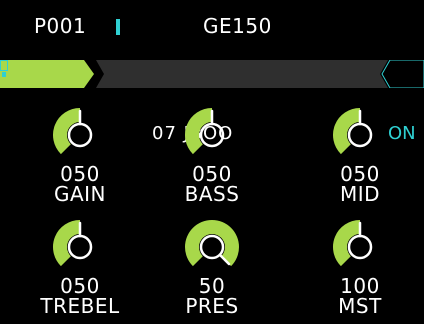 The image size is (424, 324). I want to click on knob-value: 100, so click(360, 286).